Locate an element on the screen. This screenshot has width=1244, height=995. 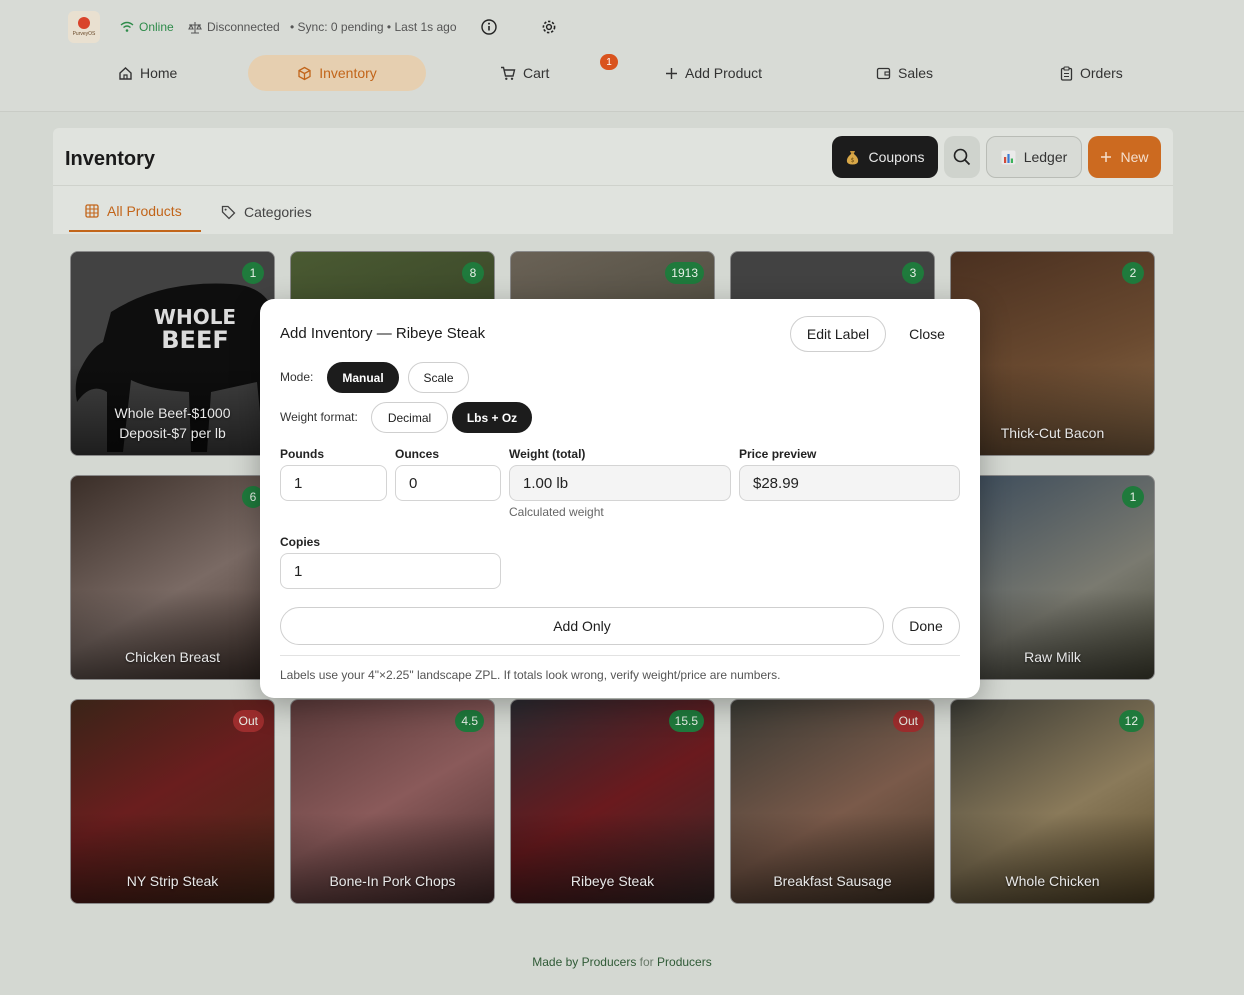
cart-count-badge: 1 is located at coordinates (609, 62).